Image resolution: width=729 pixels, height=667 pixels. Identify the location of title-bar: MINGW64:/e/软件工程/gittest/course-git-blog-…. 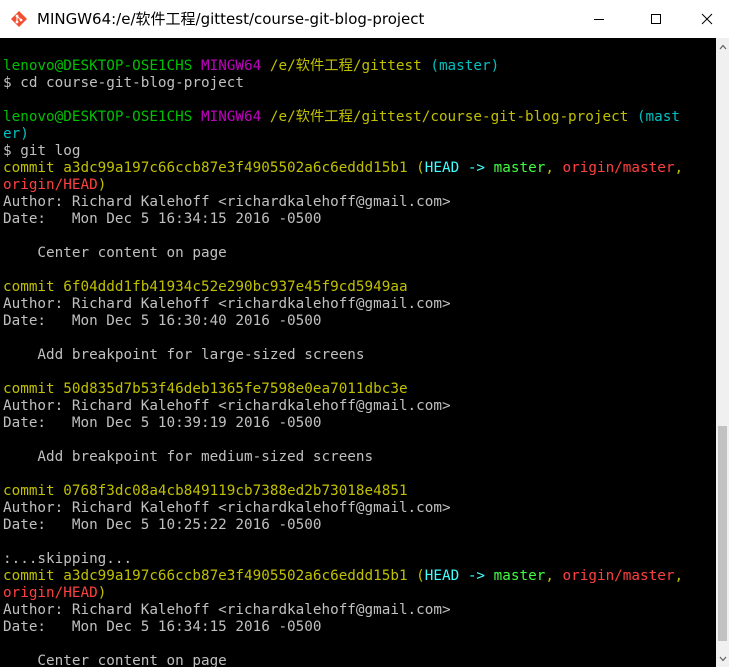
(364, 19).